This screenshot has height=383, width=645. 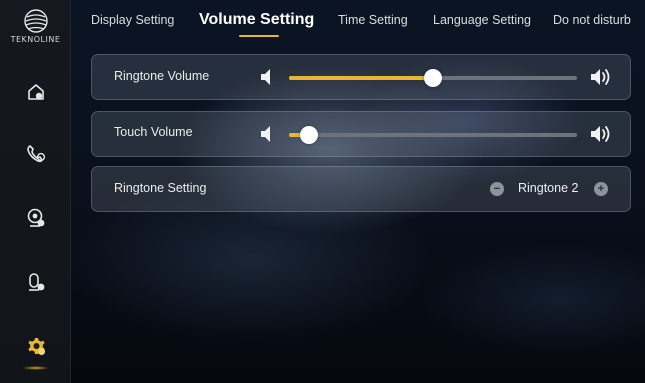 I want to click on tab-time-setting: Time Setting, so click(x=373, y=20).